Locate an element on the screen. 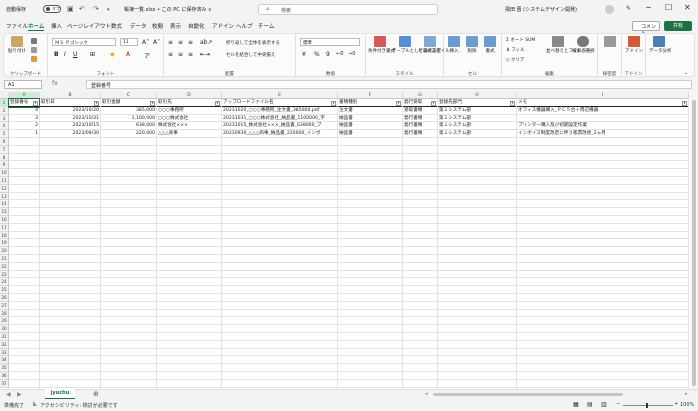 The width and height of the screenshot is (698, 411). addins-button: アドイン is located at coordinates (634, 45).